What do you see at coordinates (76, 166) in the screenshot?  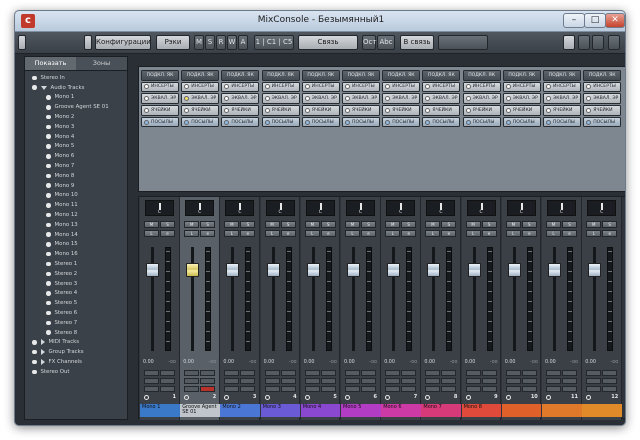 I see `sidebar-item: Mono 7` at bounding box center [76, 166].